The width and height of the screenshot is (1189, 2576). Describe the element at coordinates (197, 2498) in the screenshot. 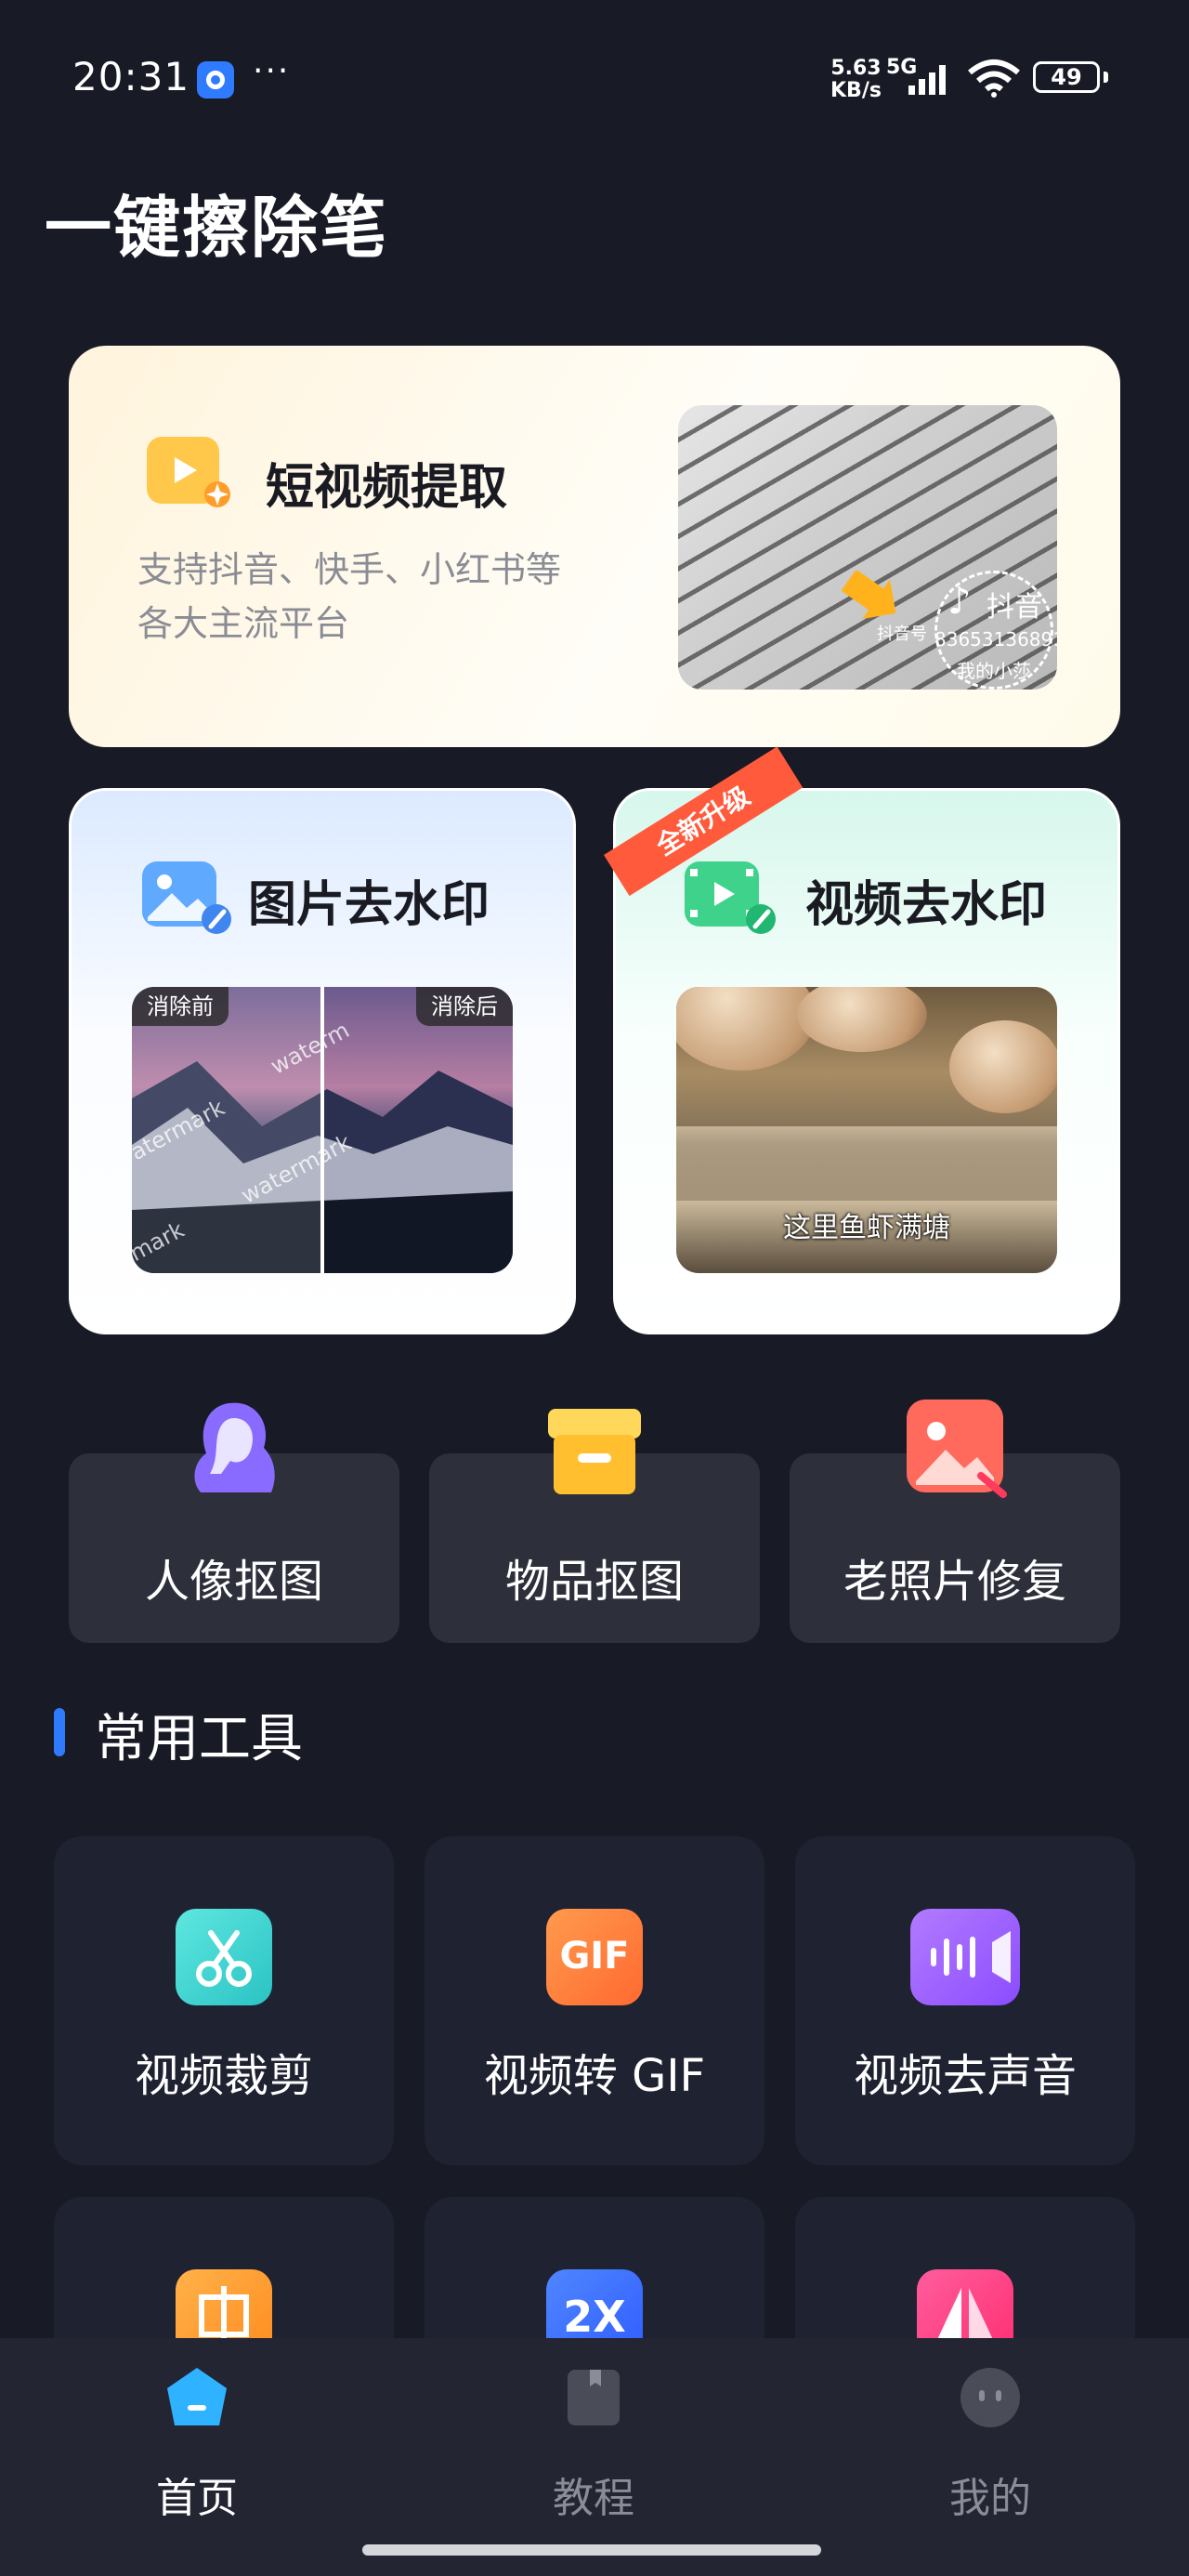

I see `nav-home-label: 首页` at that location.